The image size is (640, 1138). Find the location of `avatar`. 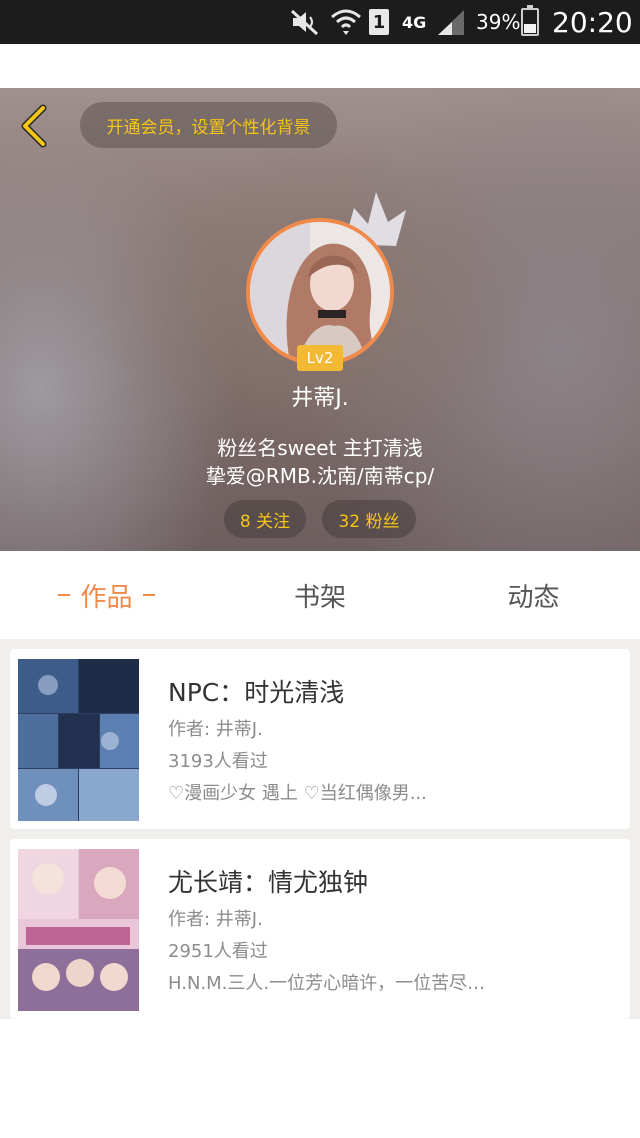

avatar is located at coordinates (320, 292).